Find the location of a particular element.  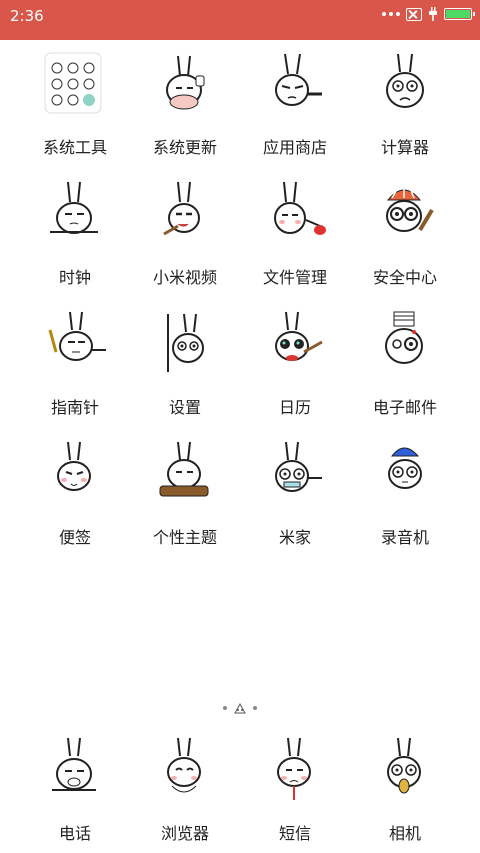

app-themes: 个性主题 is located at coordinates (185, 494).